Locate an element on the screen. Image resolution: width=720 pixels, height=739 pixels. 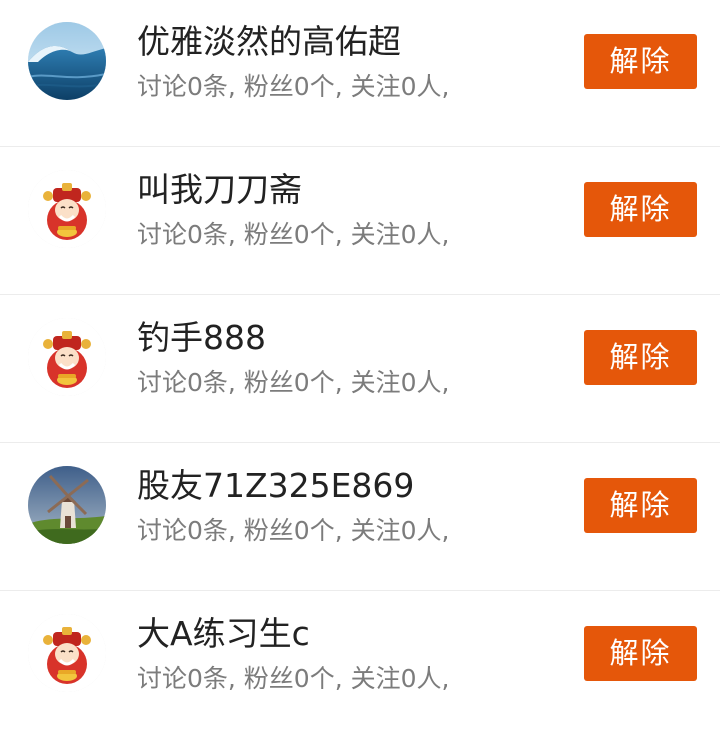
user-name: 钓手888 is located at coordinates (201, 338).